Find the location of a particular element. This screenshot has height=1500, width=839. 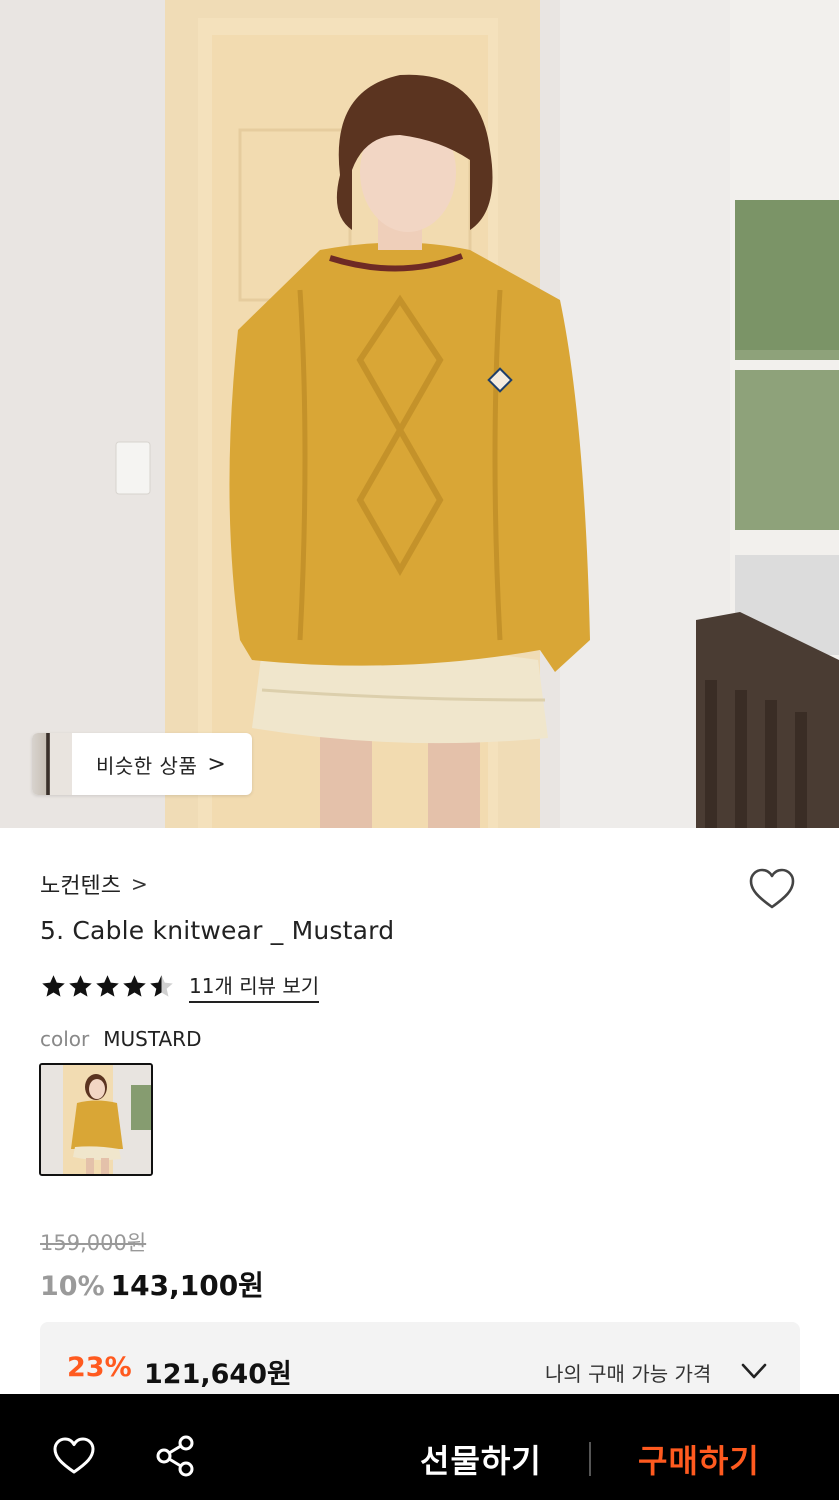

half-star-icon is located at coordinates (161, 986).